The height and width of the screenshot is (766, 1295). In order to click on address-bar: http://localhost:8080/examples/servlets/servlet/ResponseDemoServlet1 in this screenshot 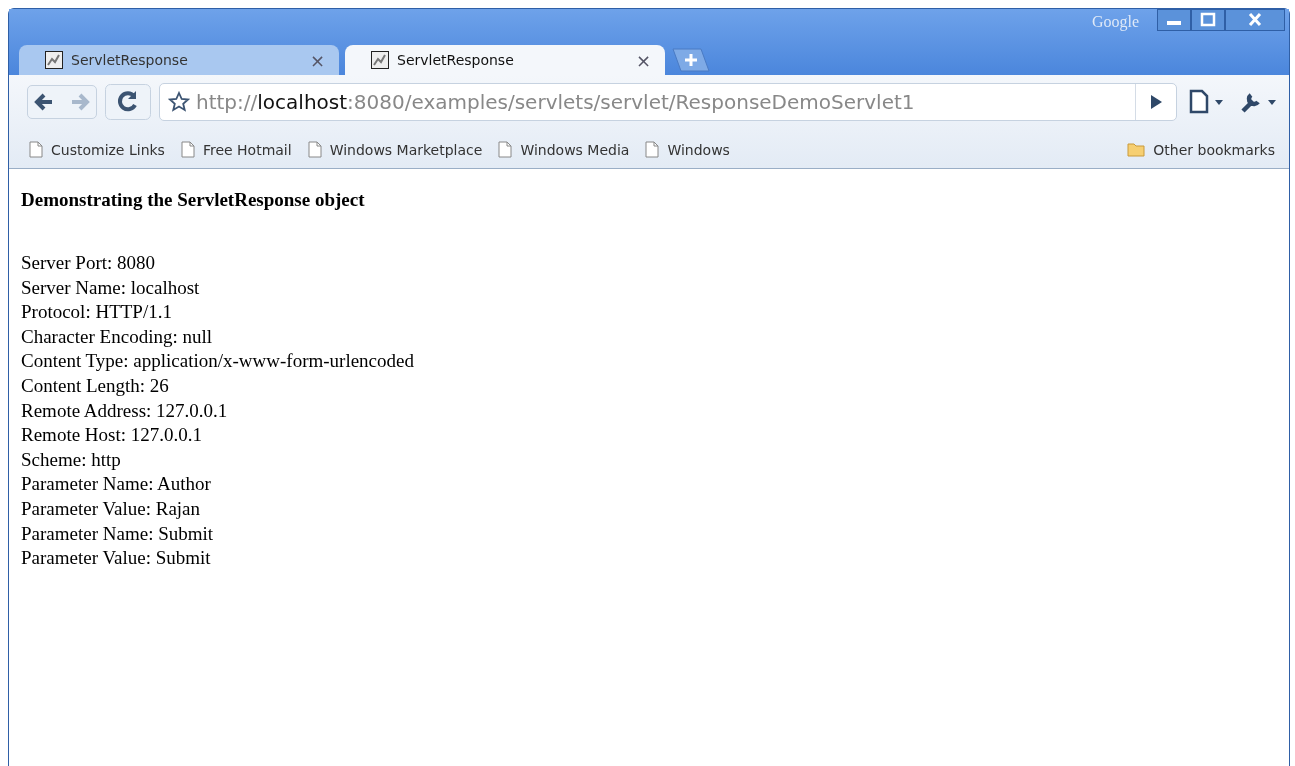, I will do `click(668, 102)`.